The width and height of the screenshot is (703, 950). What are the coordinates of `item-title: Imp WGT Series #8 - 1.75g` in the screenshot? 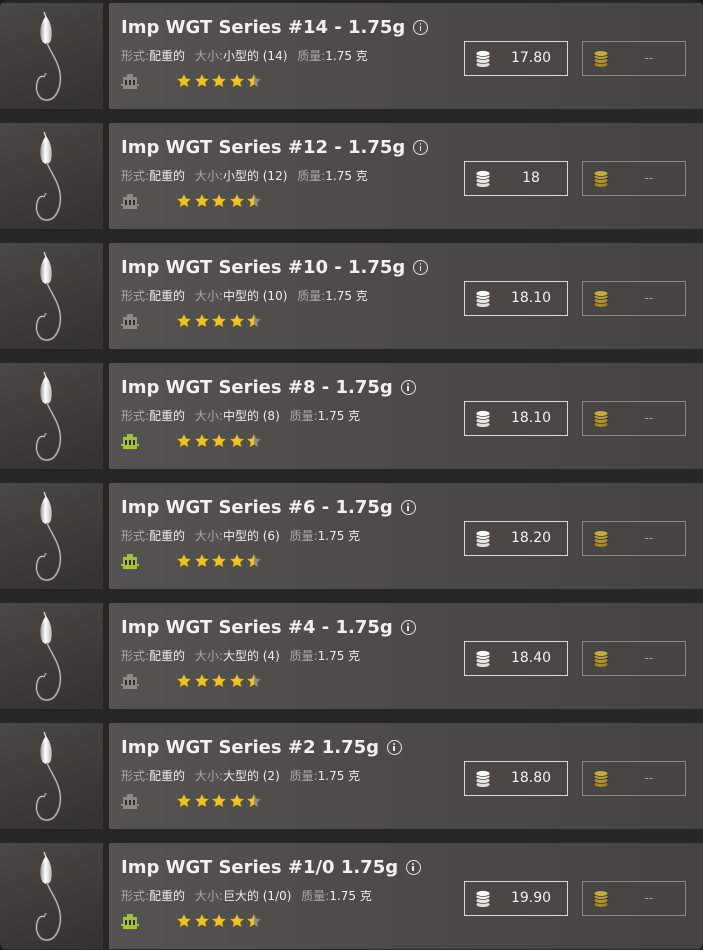 It's located at (268, 387).